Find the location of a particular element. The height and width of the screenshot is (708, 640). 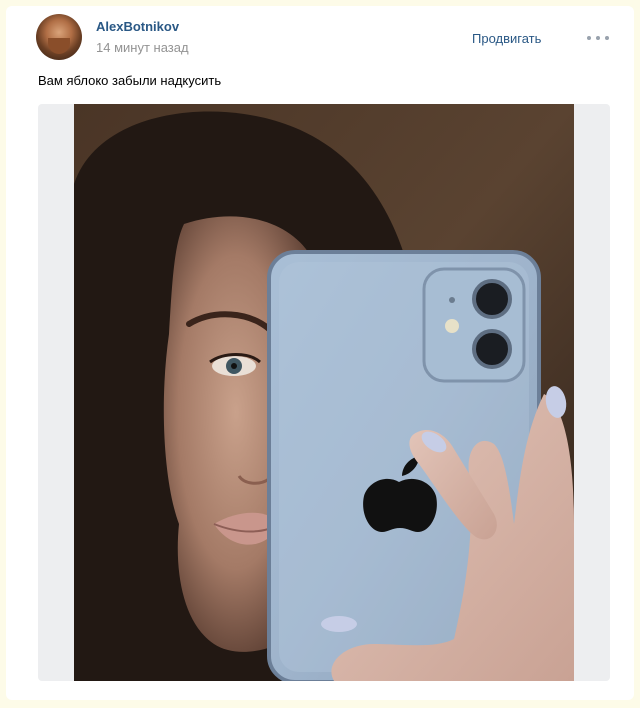

post-time: 14 минут назад is located at coordinates (142, 47).